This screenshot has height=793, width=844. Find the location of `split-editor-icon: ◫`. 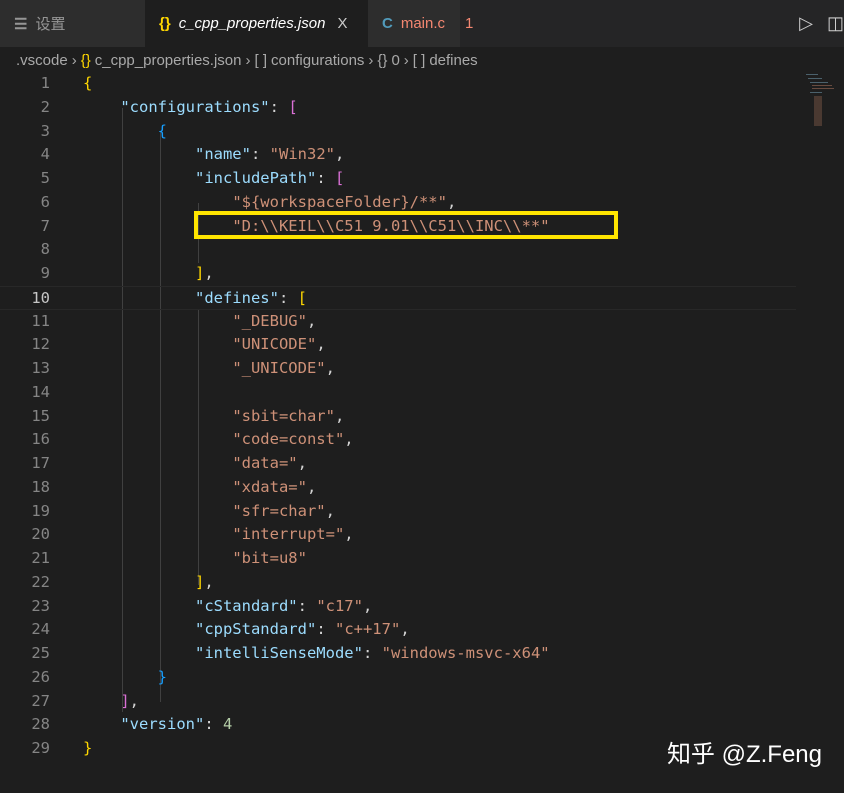

split-editor-icon: ◫ is located at coordinates (835, 23).